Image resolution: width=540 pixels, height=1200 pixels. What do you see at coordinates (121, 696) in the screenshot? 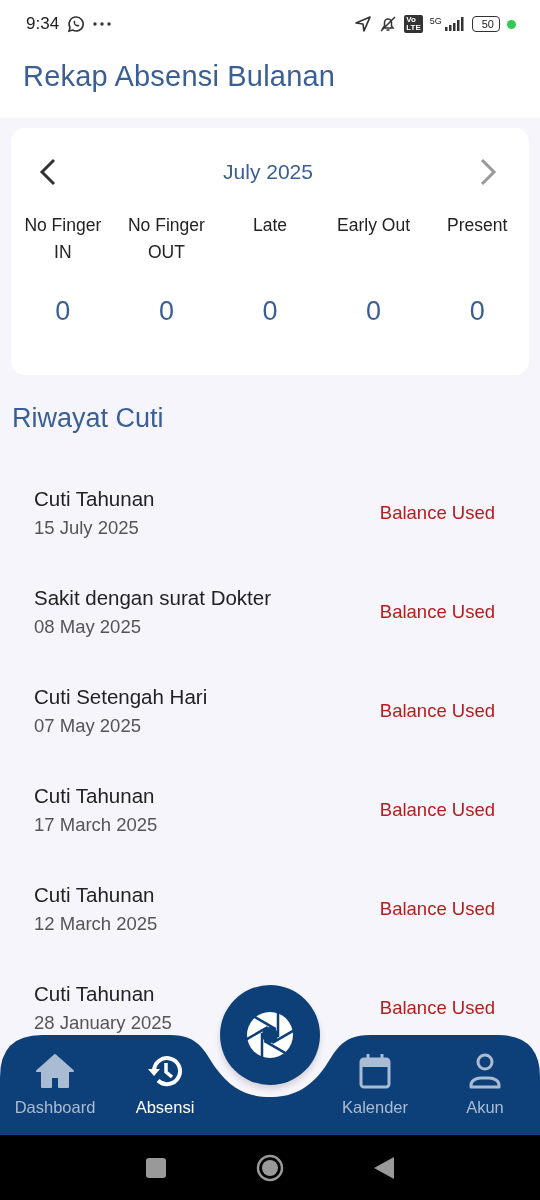
I see `leave-type: Cuti Setengah Hari` at bounding box center [121, 696].